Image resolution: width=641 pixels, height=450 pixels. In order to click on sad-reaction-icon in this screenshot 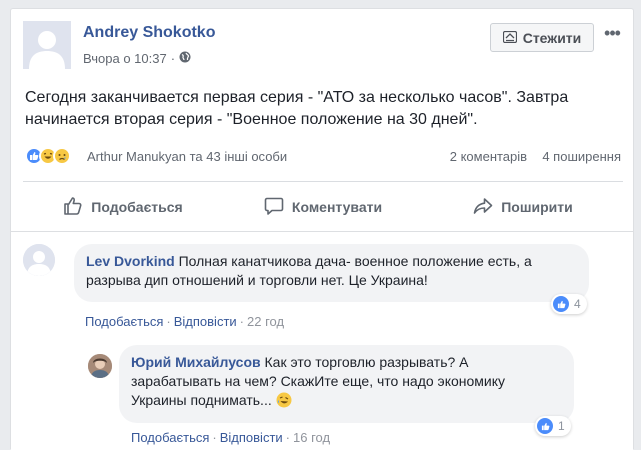, I will do `click(62, 156)`.